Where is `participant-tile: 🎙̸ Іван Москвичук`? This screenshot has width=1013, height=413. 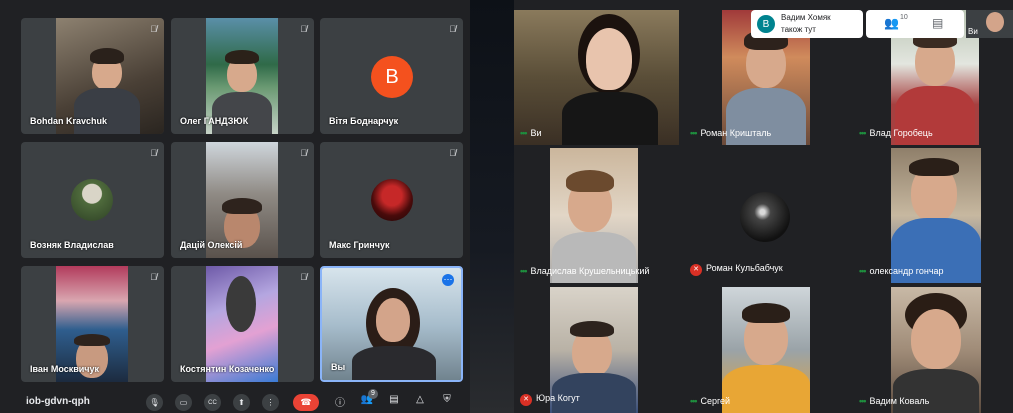 participant-tile: 🎙̸ Іван Москвичук is located at coordinates (92, 324).